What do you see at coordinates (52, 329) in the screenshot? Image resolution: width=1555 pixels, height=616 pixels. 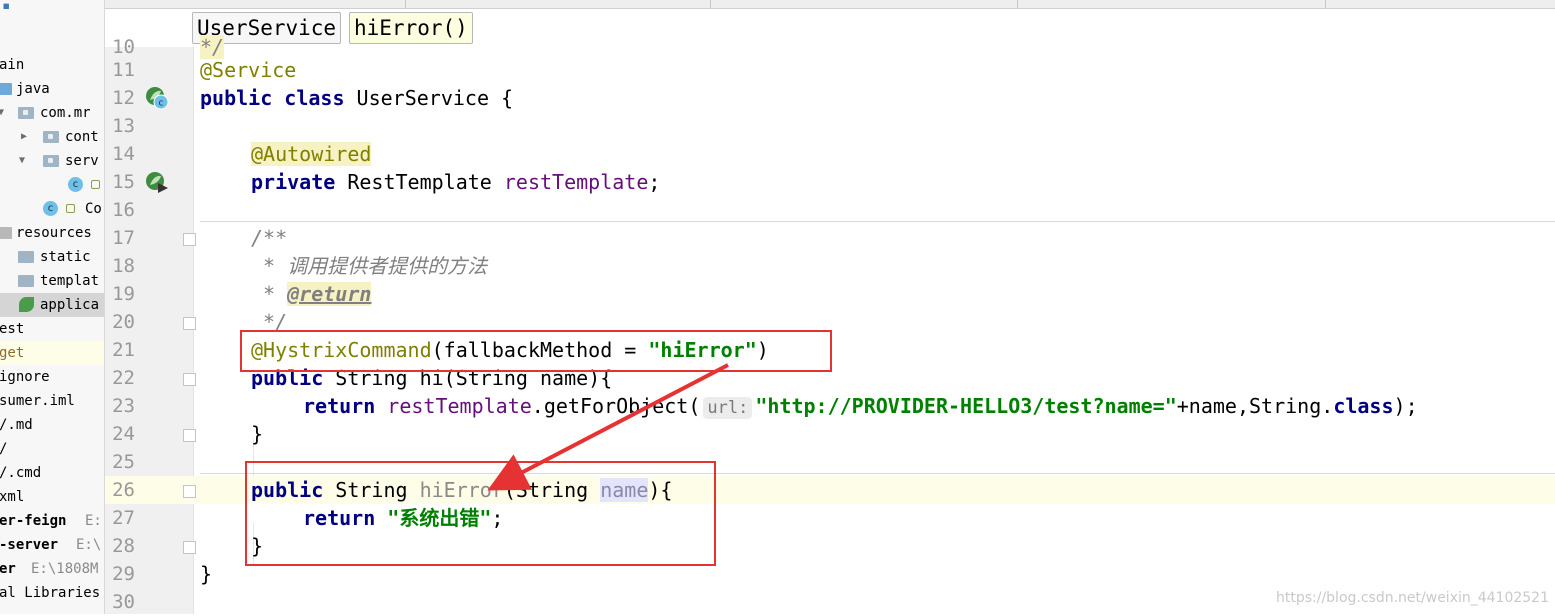 I see `tree-item-test: est` at bounding box center [52, 329].